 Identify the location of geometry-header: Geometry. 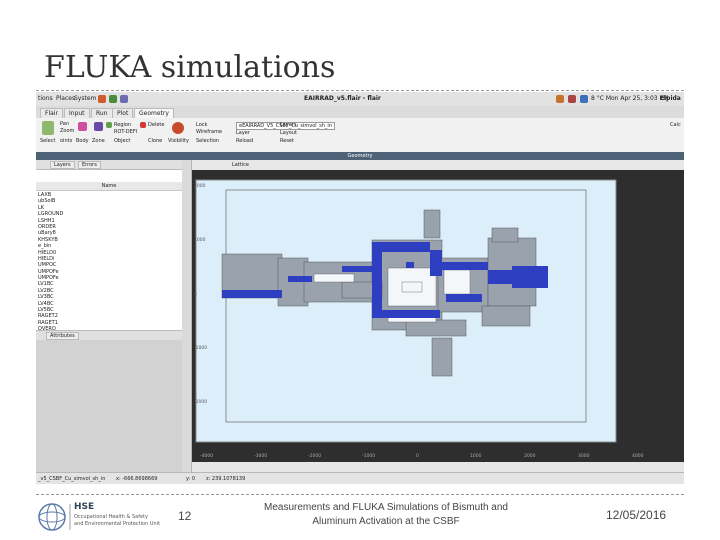
(360, 156).